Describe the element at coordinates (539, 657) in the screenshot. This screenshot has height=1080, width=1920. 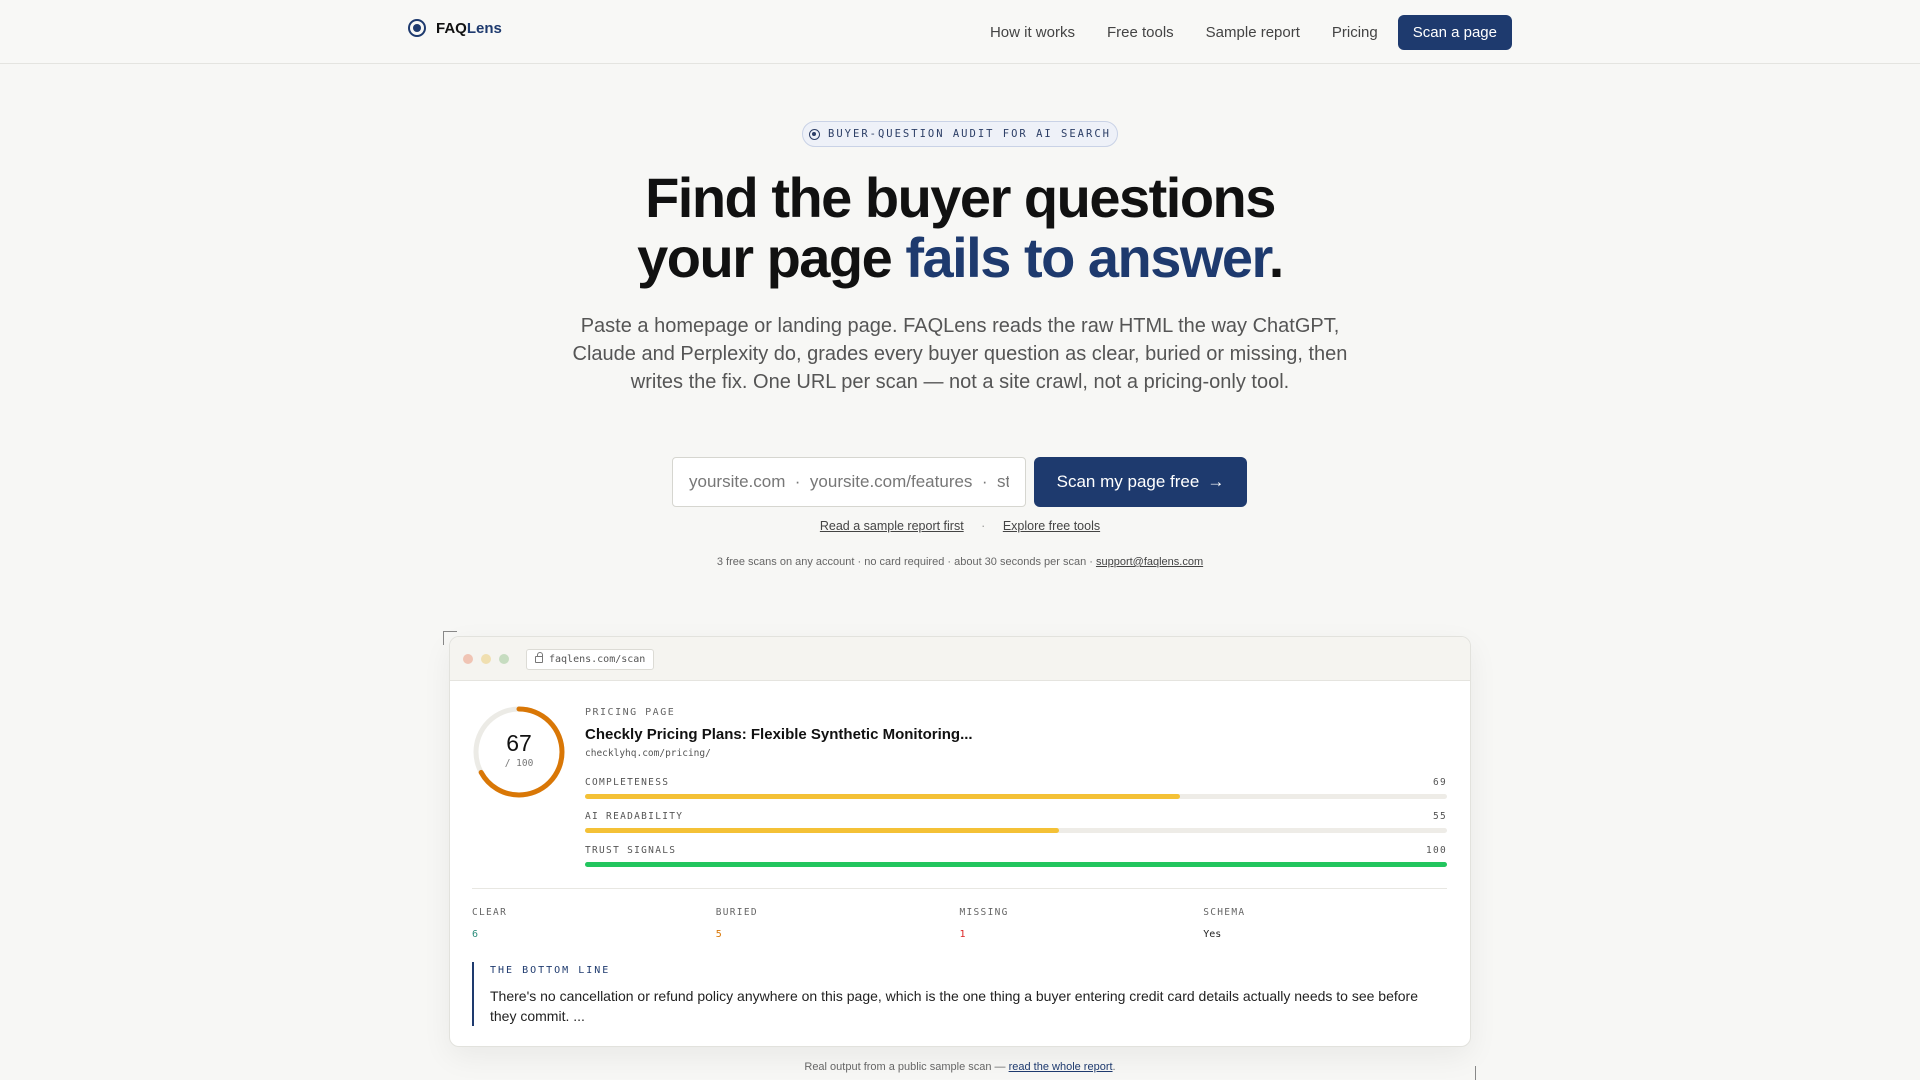
I see `lock-icon` at that location.